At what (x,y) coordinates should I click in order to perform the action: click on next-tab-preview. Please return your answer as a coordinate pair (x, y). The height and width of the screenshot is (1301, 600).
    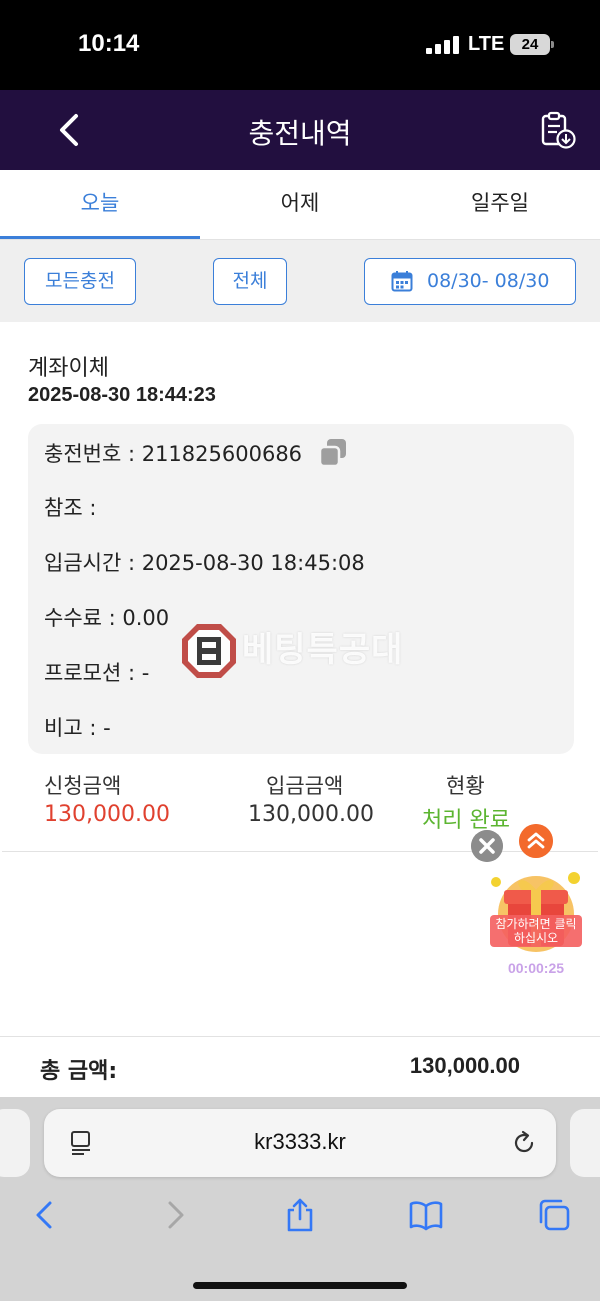
    Looking at the image, I should click on (585, 1143).